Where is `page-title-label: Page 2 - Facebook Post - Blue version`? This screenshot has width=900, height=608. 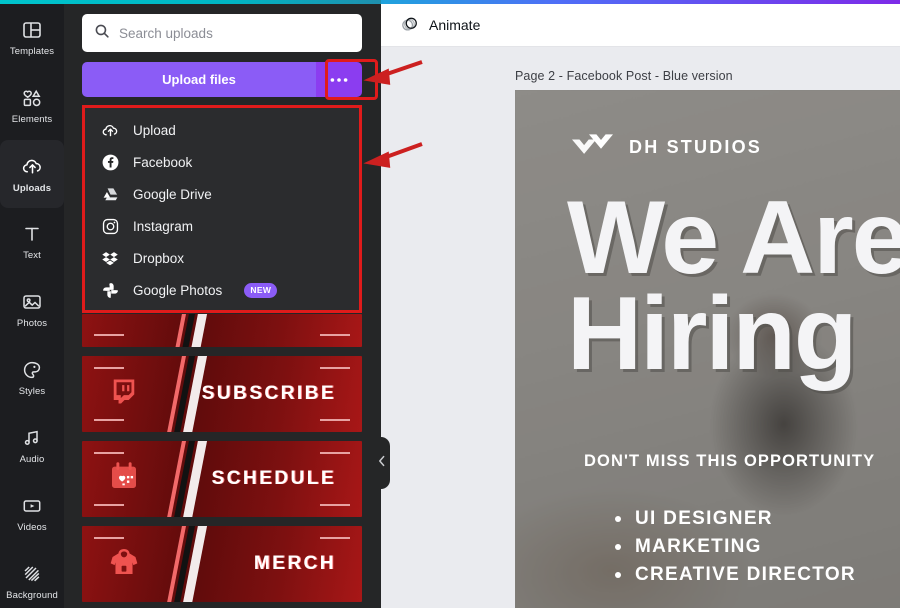
page-title-label: Page 2 - Facebook Post - Blue version is located at coordinates (624, 76).